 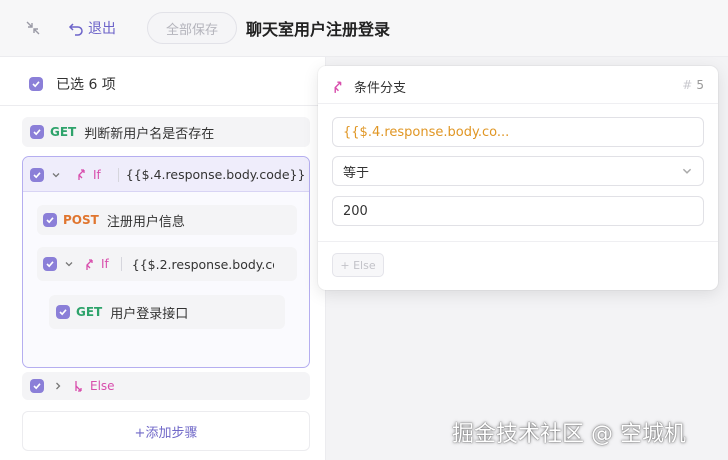 I want to click on method-badge: POST, so click(x=81, y=220).